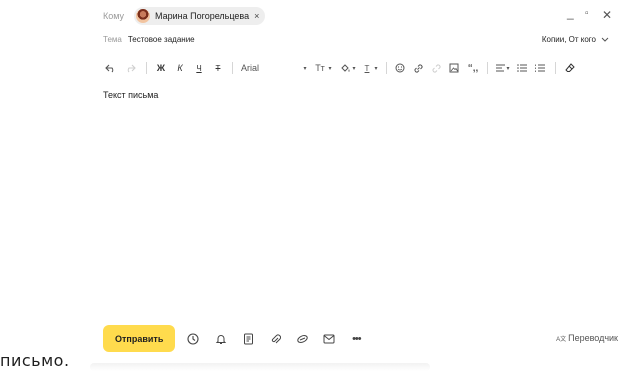 The height and width of the screenshot is (371, 618). Describe the element at coordinates (561, 339) in the screenshot. I see `translate-icon: A文` at that location.